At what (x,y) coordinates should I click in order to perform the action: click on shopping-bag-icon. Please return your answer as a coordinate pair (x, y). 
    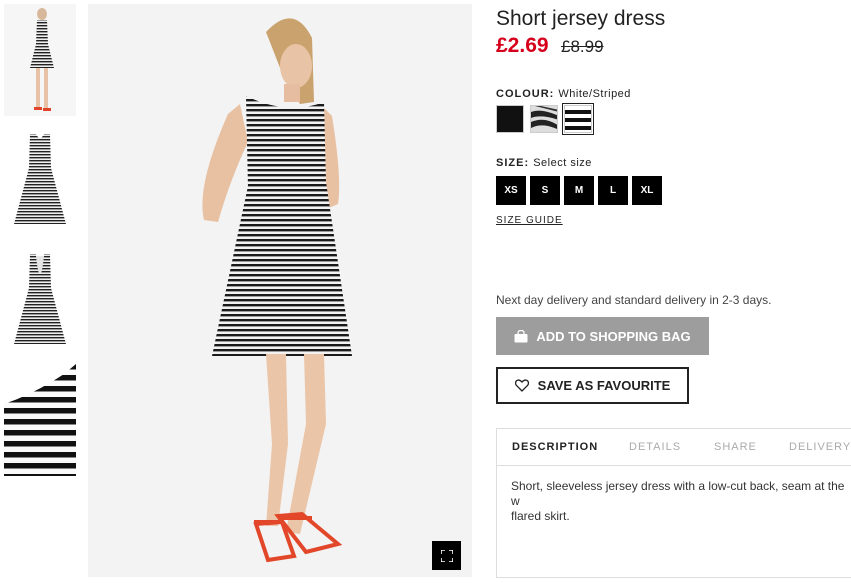
    Looking at the image, I should click on (521, 335).